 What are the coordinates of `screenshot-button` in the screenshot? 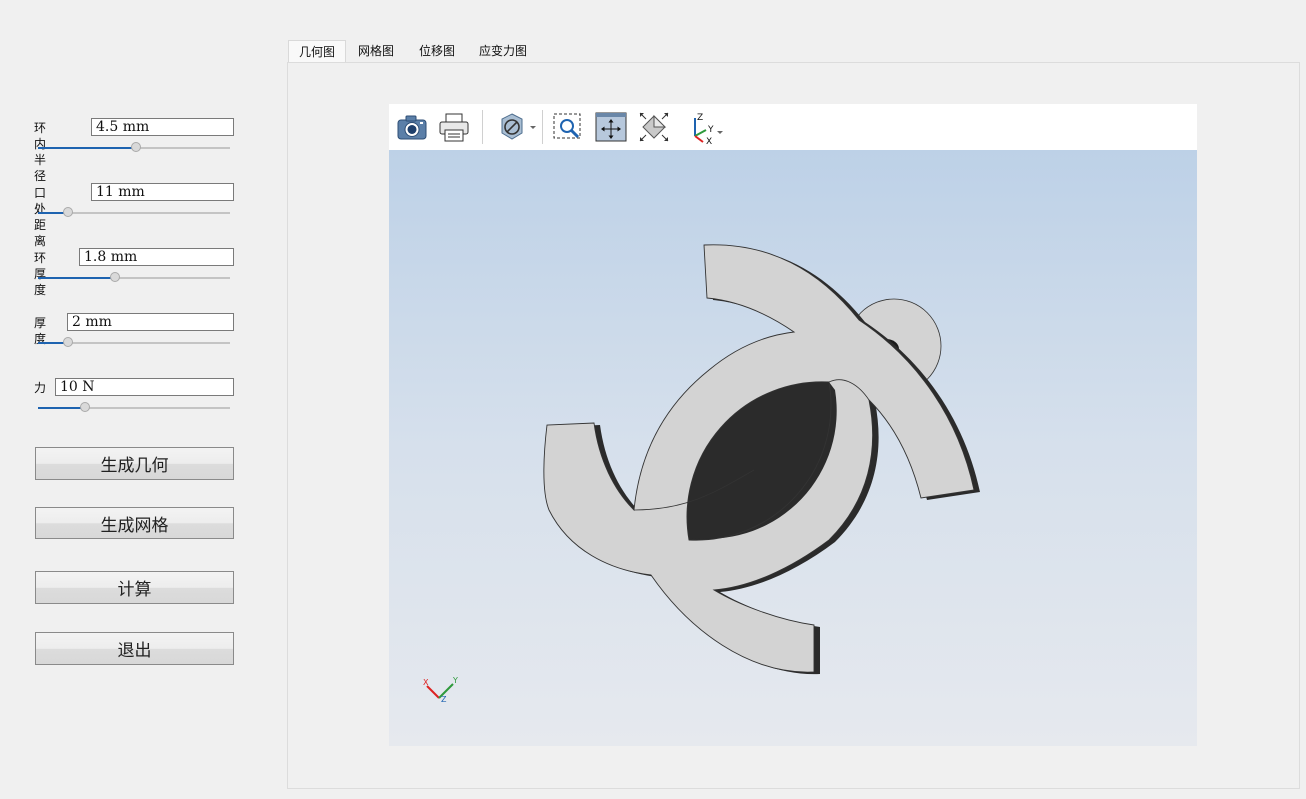 It's located at (412, 127).